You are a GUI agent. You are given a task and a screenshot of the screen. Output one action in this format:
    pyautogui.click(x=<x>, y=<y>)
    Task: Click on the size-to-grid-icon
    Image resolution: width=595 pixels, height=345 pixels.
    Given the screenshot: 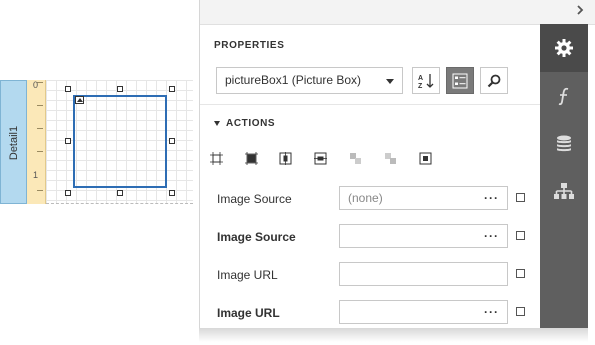 What is the action you would take?
    pyautogui.click(x=251, y=158)
    